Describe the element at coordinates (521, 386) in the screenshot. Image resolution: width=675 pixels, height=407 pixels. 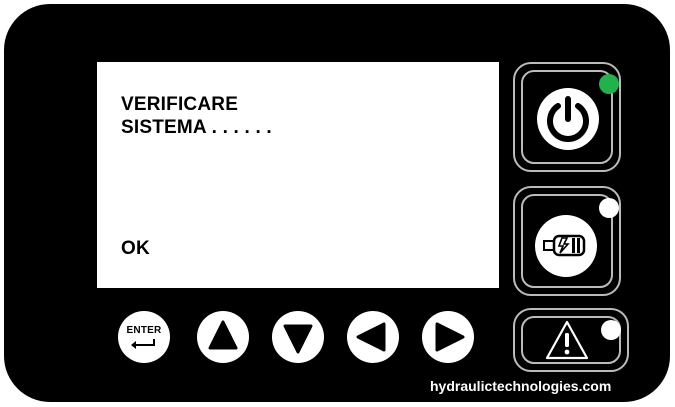
I see `brand-website: hydraulictechnologies.com` at that location.